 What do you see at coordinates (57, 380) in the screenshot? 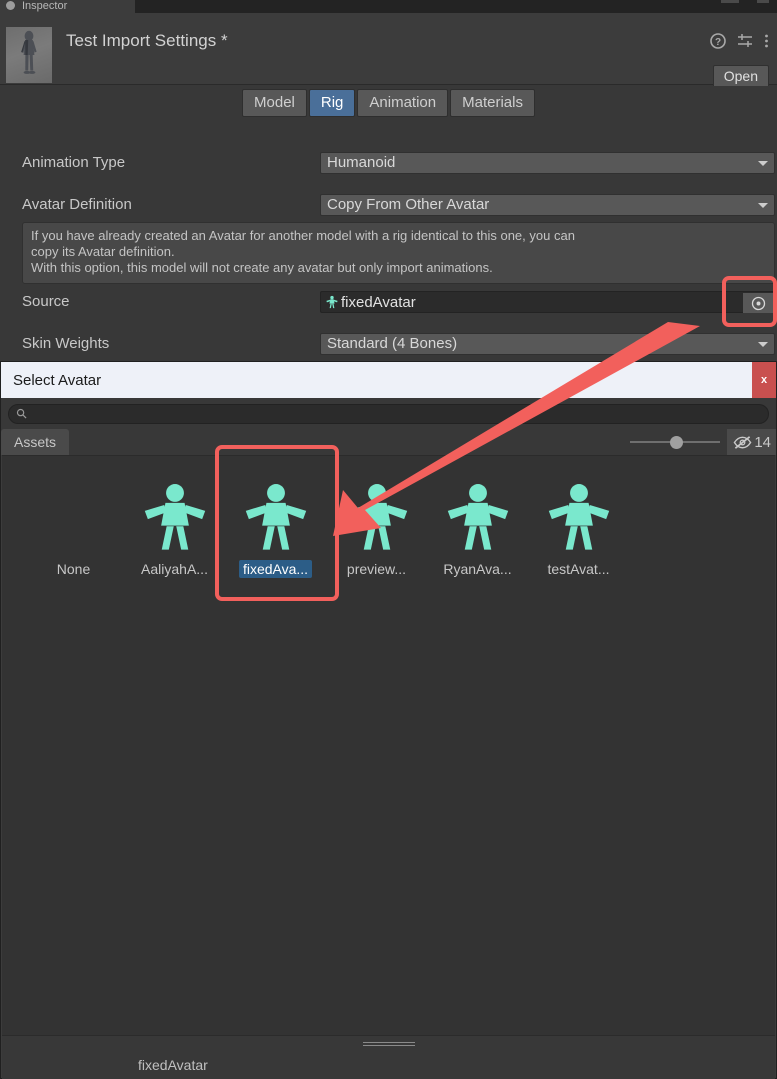
I see `dialog-title: Select Avatar` at bounding box center [57, 380].